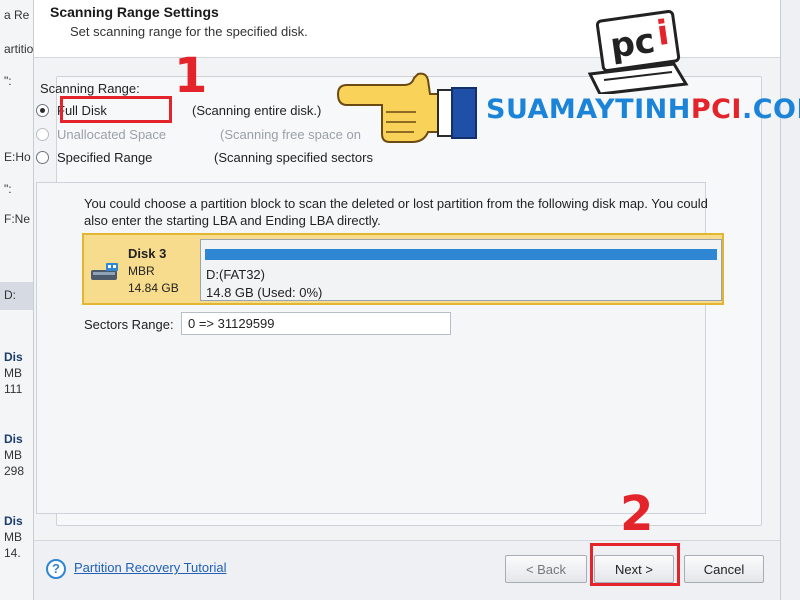 The width and height of the screenshot is (800, 600). I want to click on pci-laptop-logo: pc i, so click(638, 51).